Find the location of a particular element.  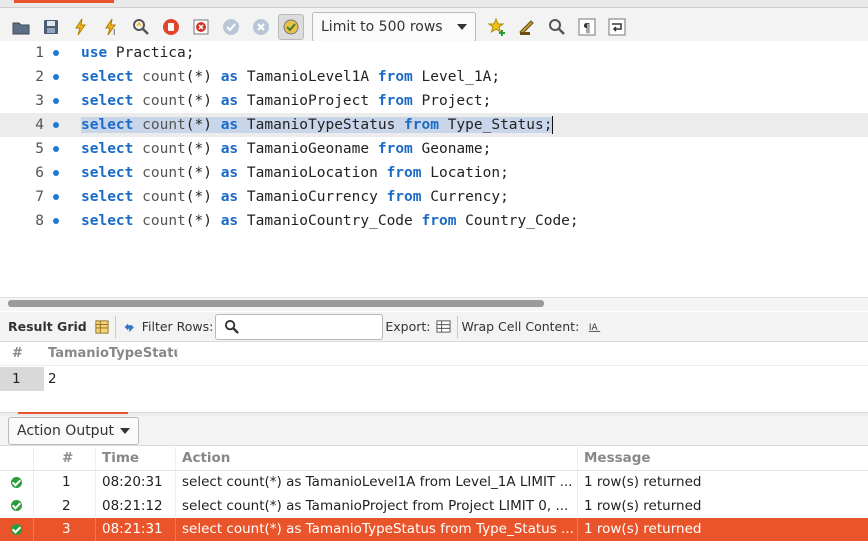

line-number: 7 is located at coordinates (39, 197).